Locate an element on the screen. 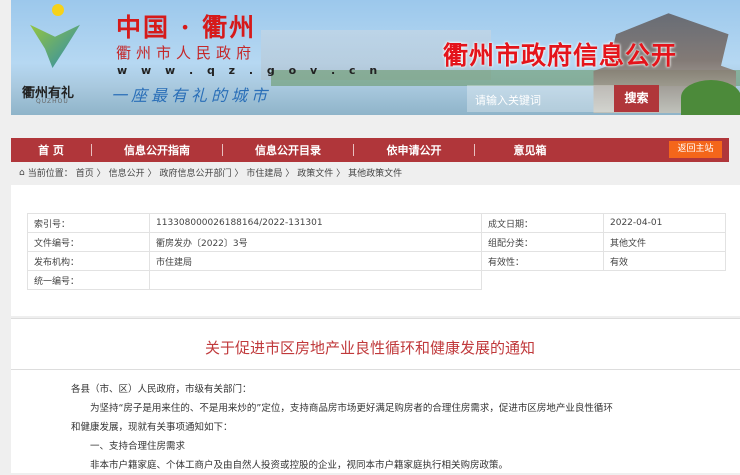  logo-sub: QUZHOU is located at coordinates (52, 101).